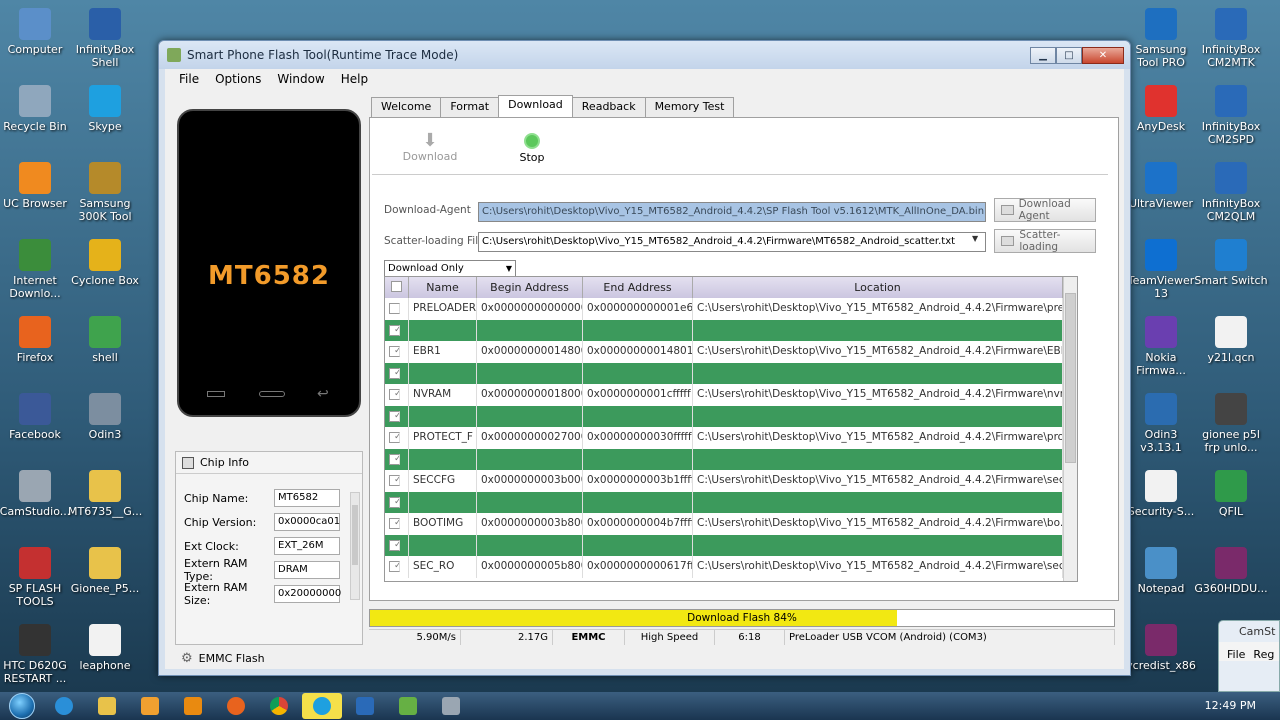 This screenshot has width=1280, height=720. What do you see at coordinates (1043, 55) in the screenshot?
I see `minimize-button: ▁` at bounding box center [1043, 55].